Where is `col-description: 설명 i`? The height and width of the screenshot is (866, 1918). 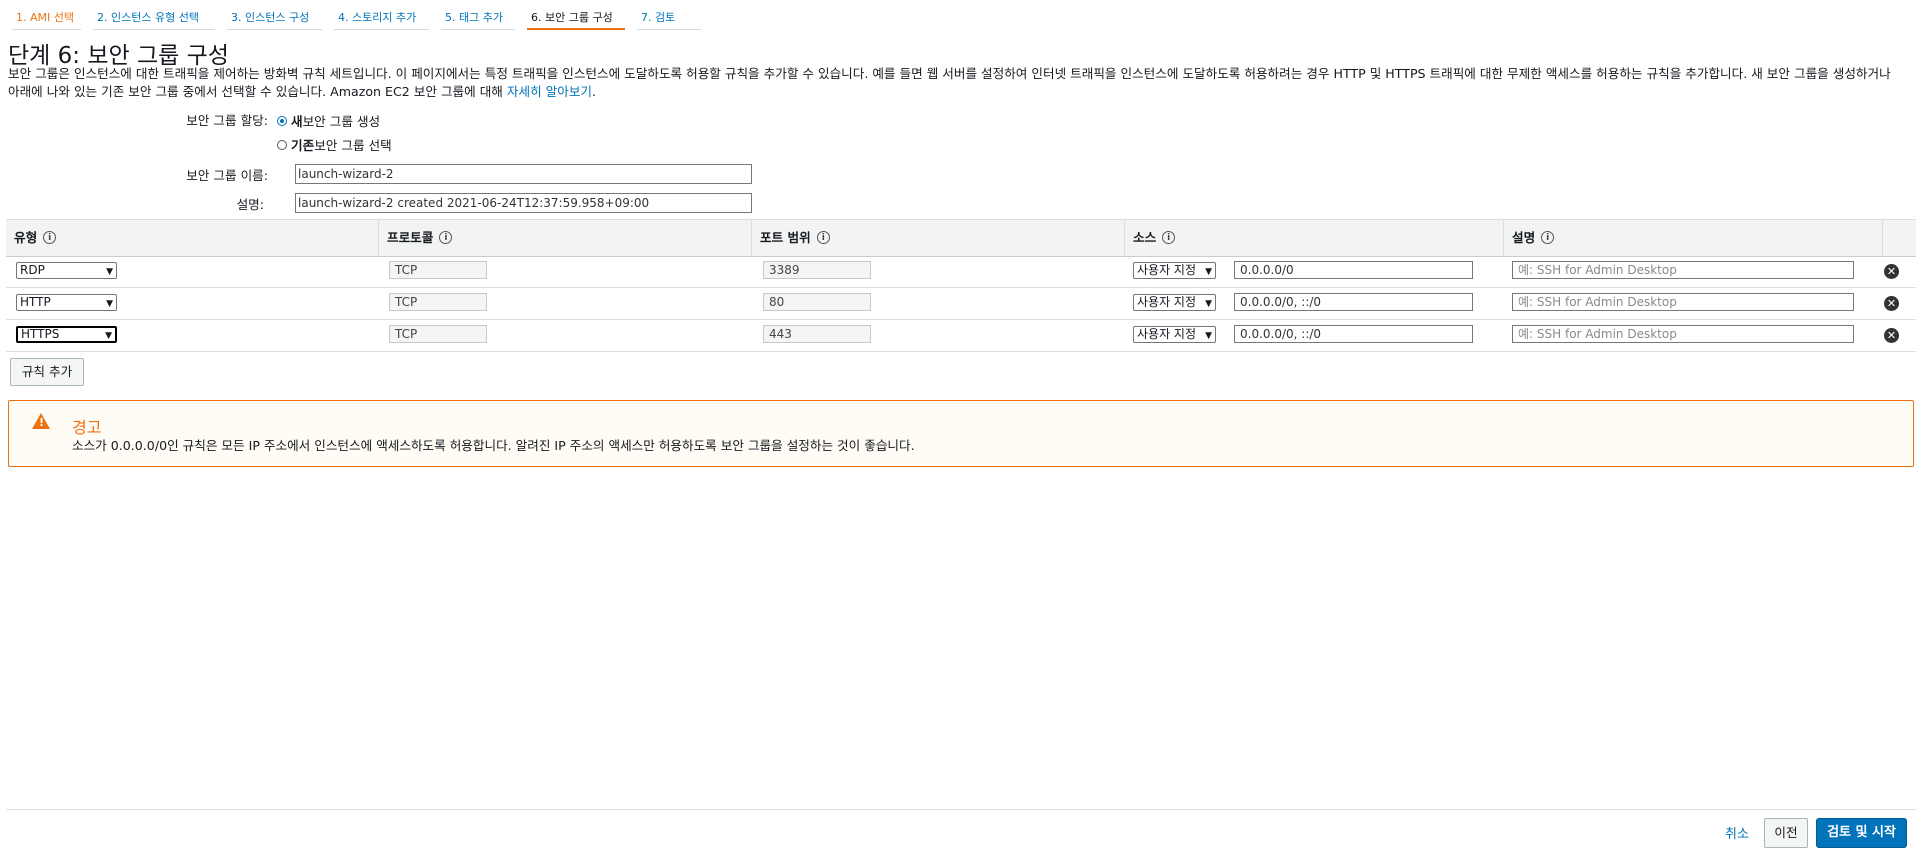
col-description: 설명 i is located at coordinates (1693, 238).